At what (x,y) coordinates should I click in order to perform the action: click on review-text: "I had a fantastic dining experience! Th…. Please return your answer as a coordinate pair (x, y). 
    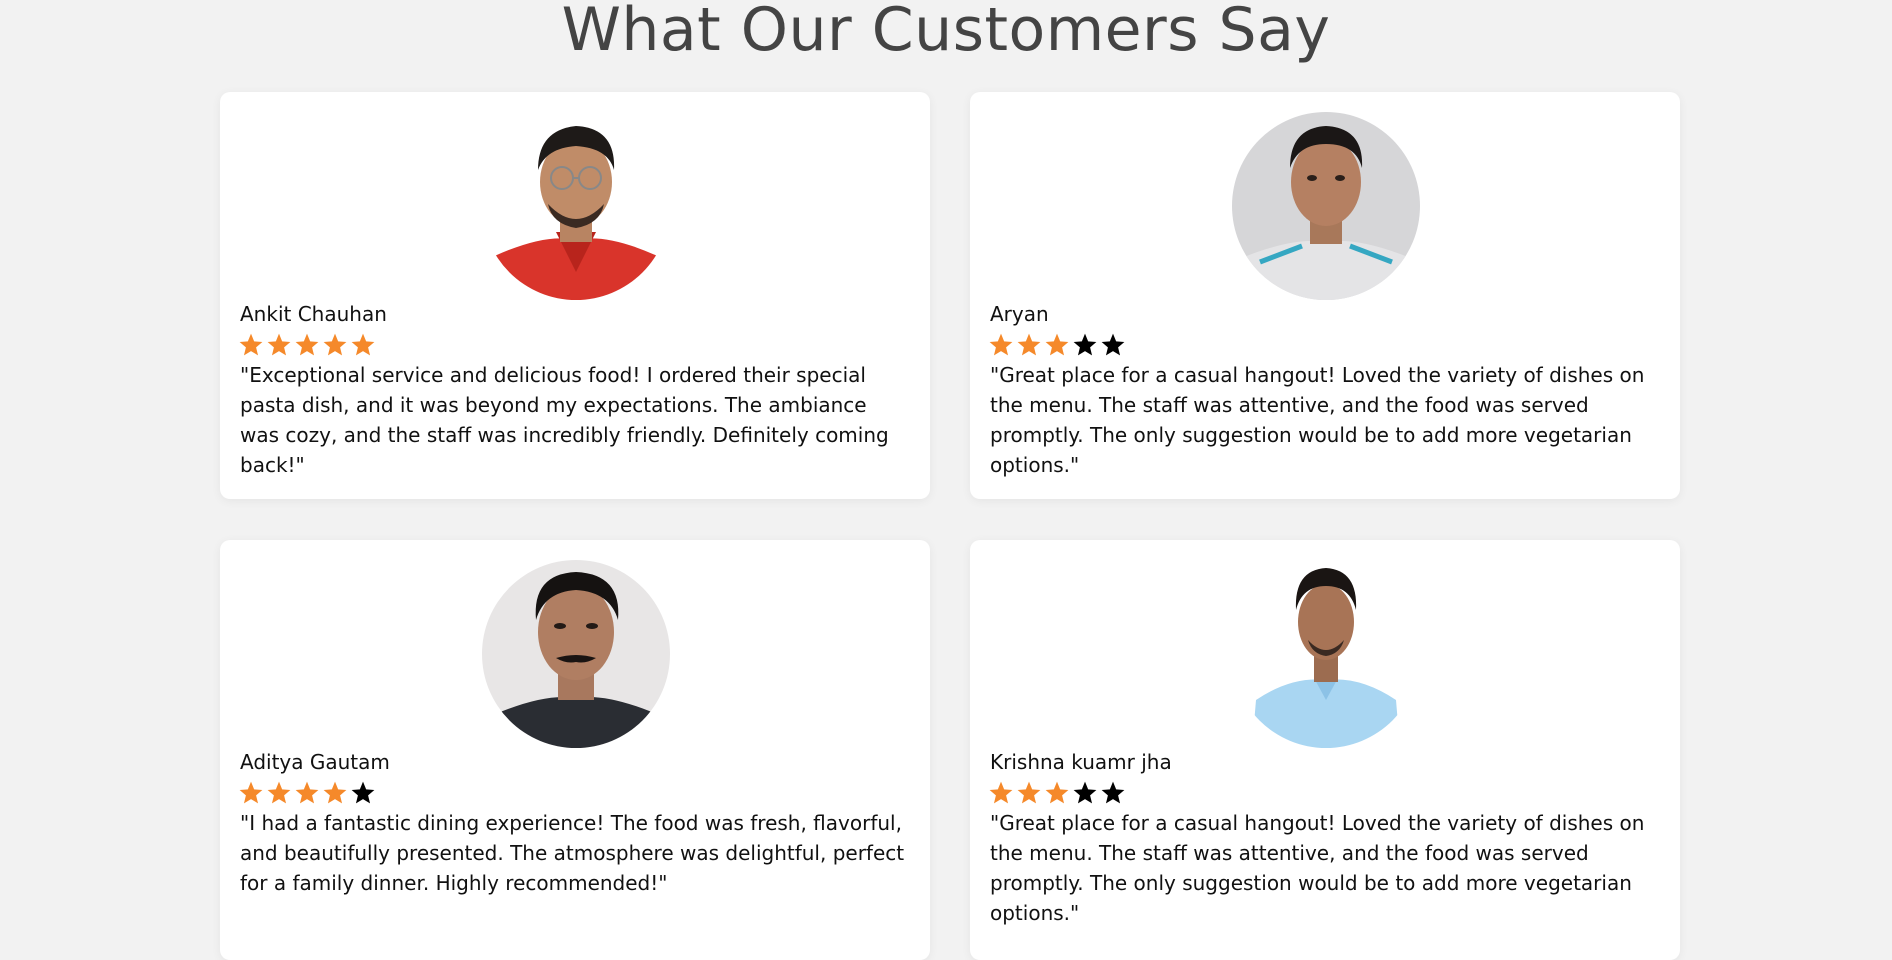
    Looking at the image, I should click on (572, 853).